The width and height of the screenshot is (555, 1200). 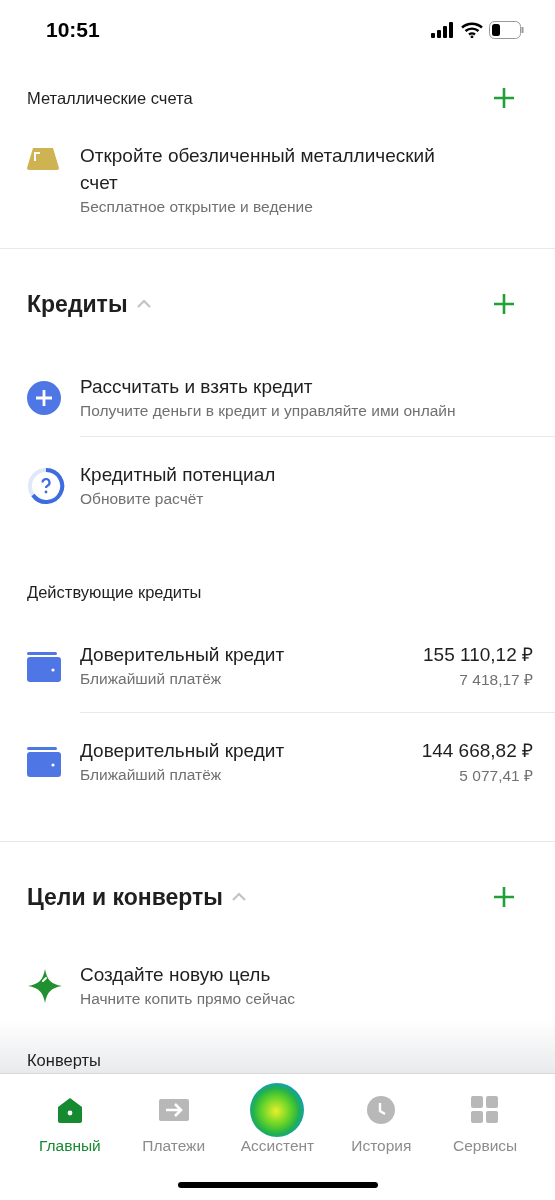 What do you see at coordinates (485, 1110) in the screenshot?
I see `grid-icon` at bounding box center [485, 1110].